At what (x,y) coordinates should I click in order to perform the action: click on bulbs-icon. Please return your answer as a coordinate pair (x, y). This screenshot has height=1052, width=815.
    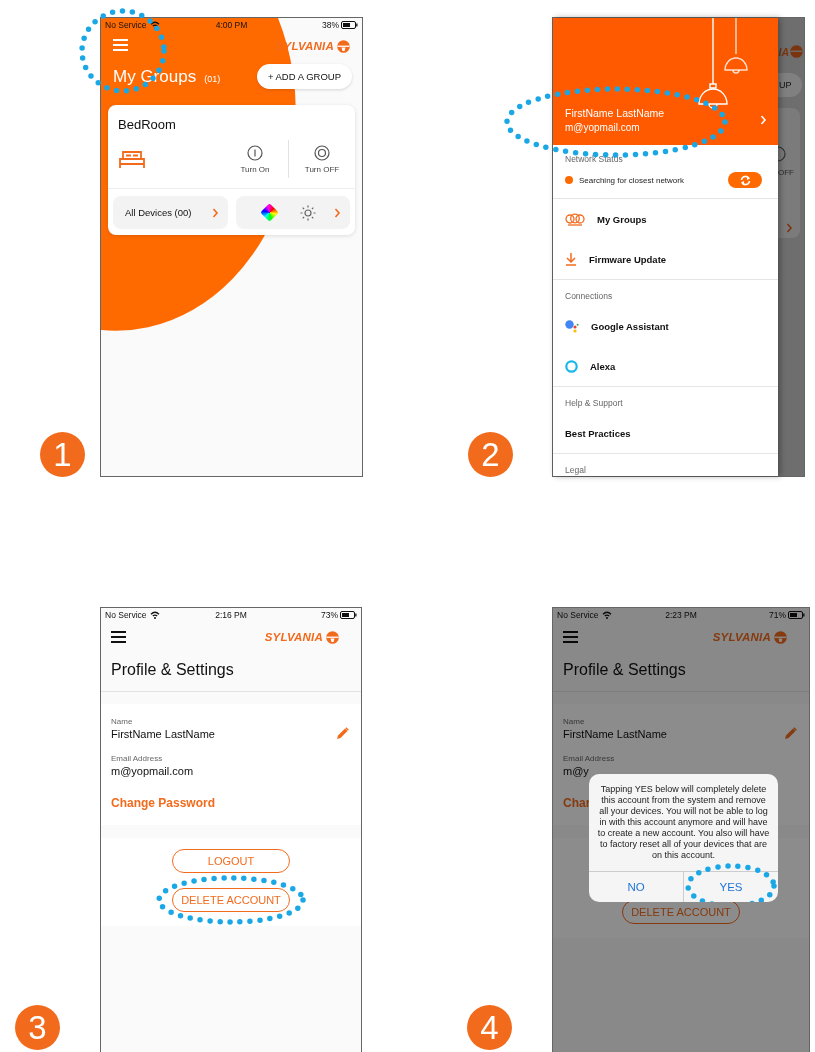
    Looking at the image, I should click on (575, 219).